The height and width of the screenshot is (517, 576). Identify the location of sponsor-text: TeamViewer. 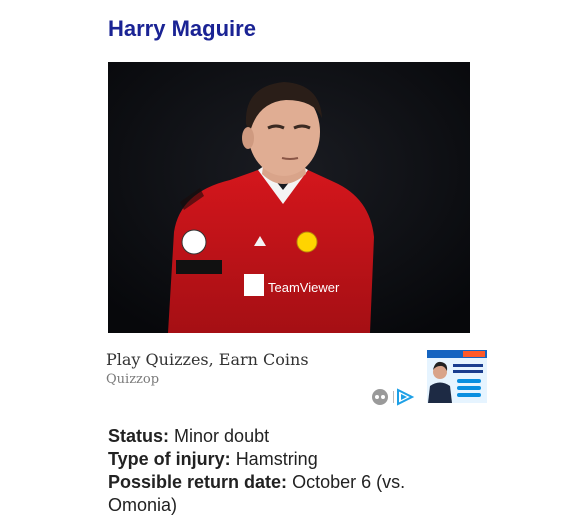
(304, 287).